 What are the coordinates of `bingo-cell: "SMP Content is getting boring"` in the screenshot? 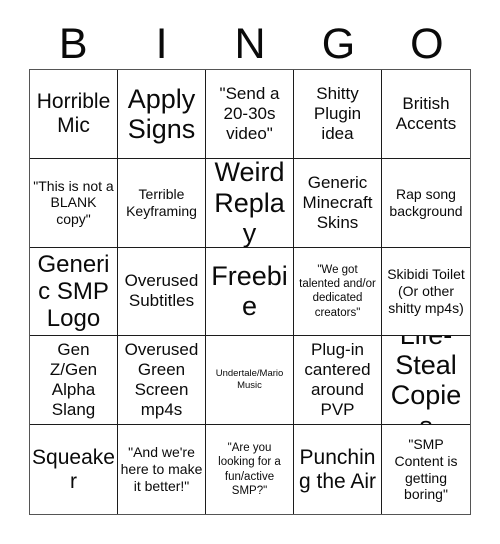 It's located at (426, 469).